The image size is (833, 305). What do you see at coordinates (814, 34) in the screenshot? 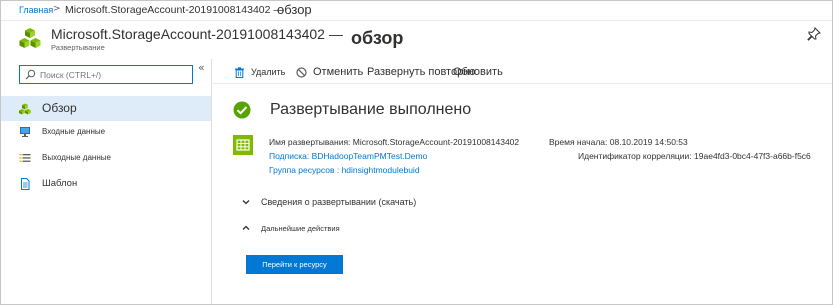
I see `pin-icon` at bounding box center [814, 34].